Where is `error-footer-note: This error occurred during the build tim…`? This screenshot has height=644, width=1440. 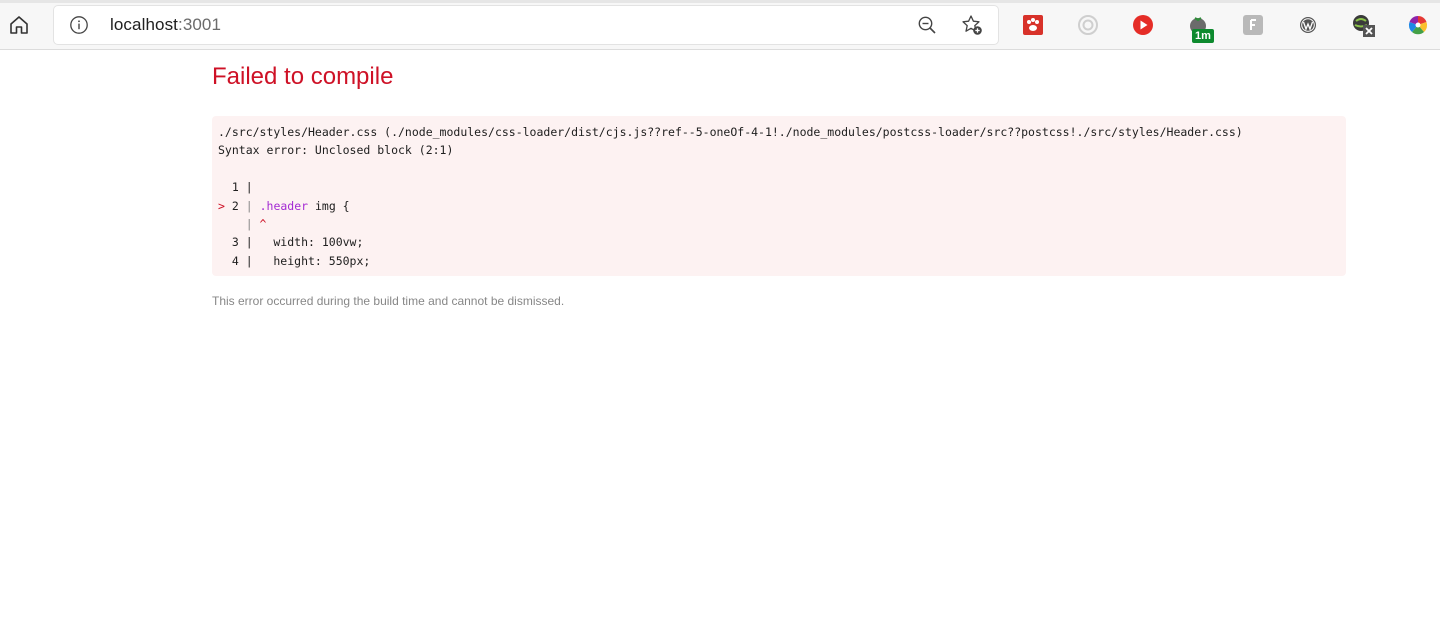 error-footer-note: This error occurred during the build tim… is located at coordinates (388, 301).